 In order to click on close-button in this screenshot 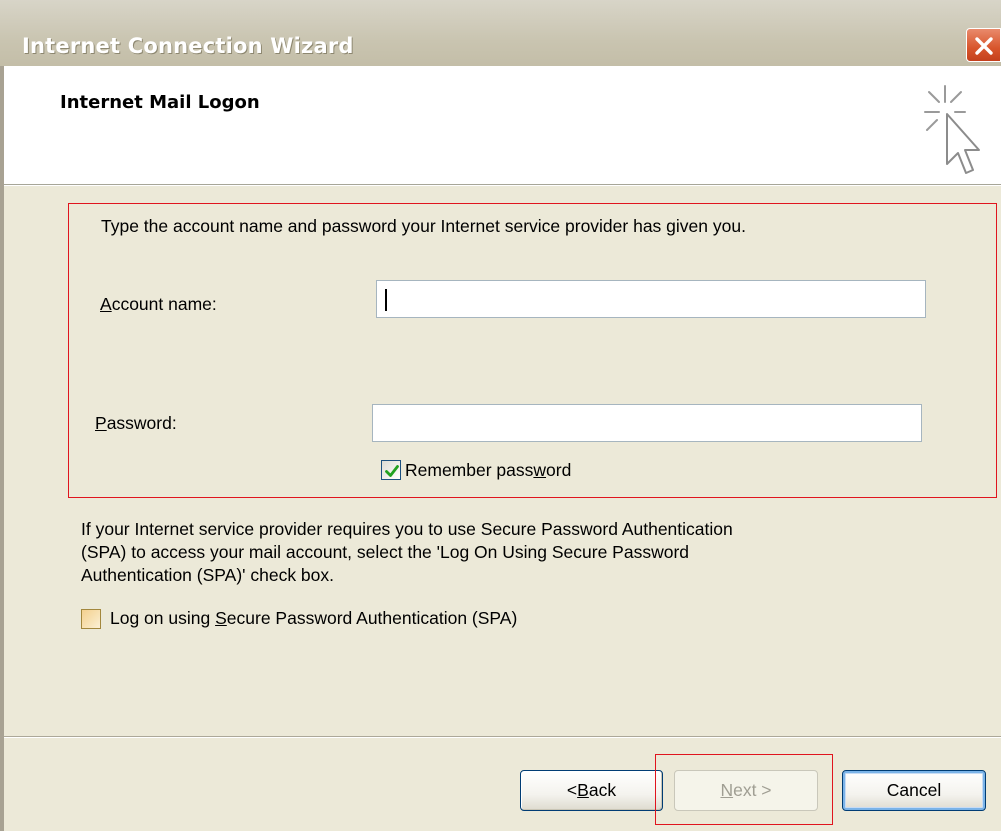, I will do `click(983, 45)`.